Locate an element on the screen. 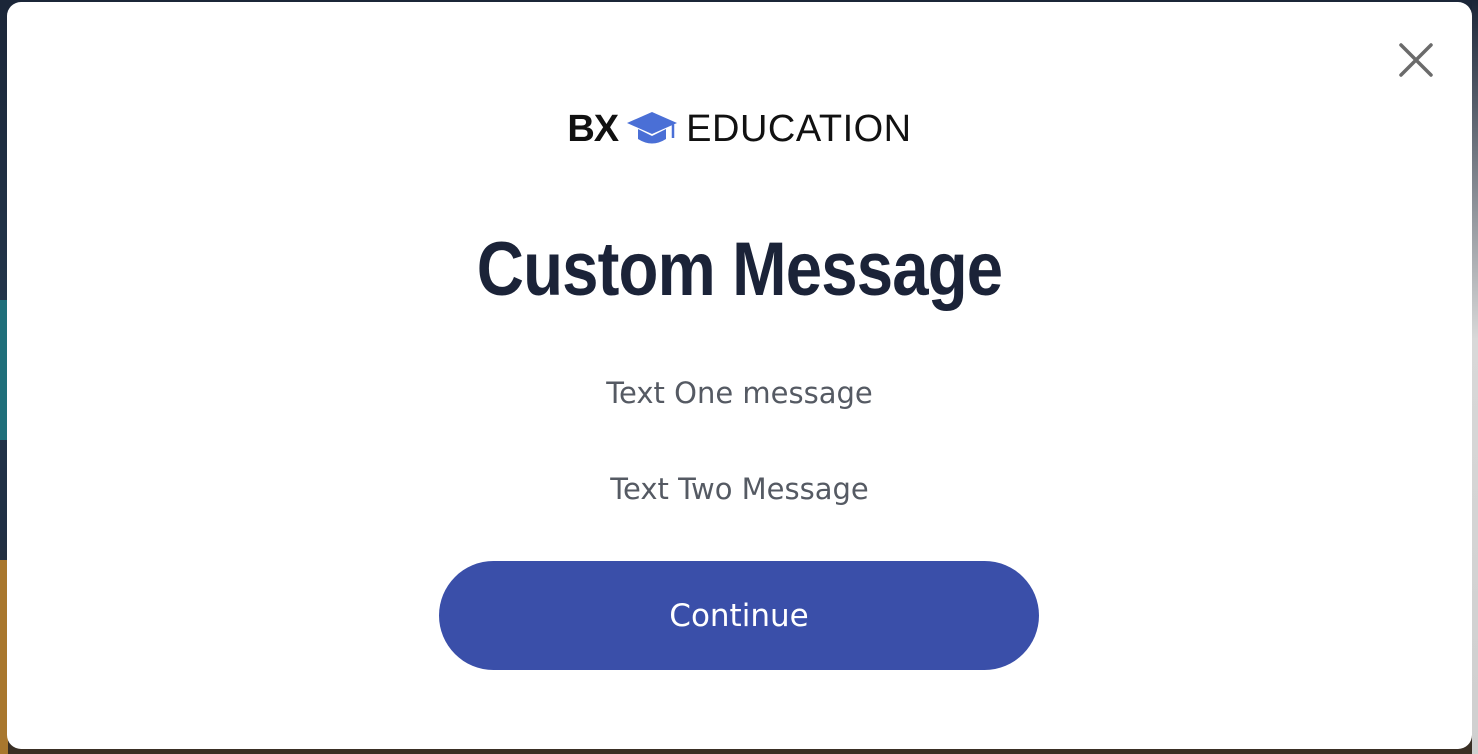 The image size is (1478, 754). close-button is located at coordinates (1416, 60).